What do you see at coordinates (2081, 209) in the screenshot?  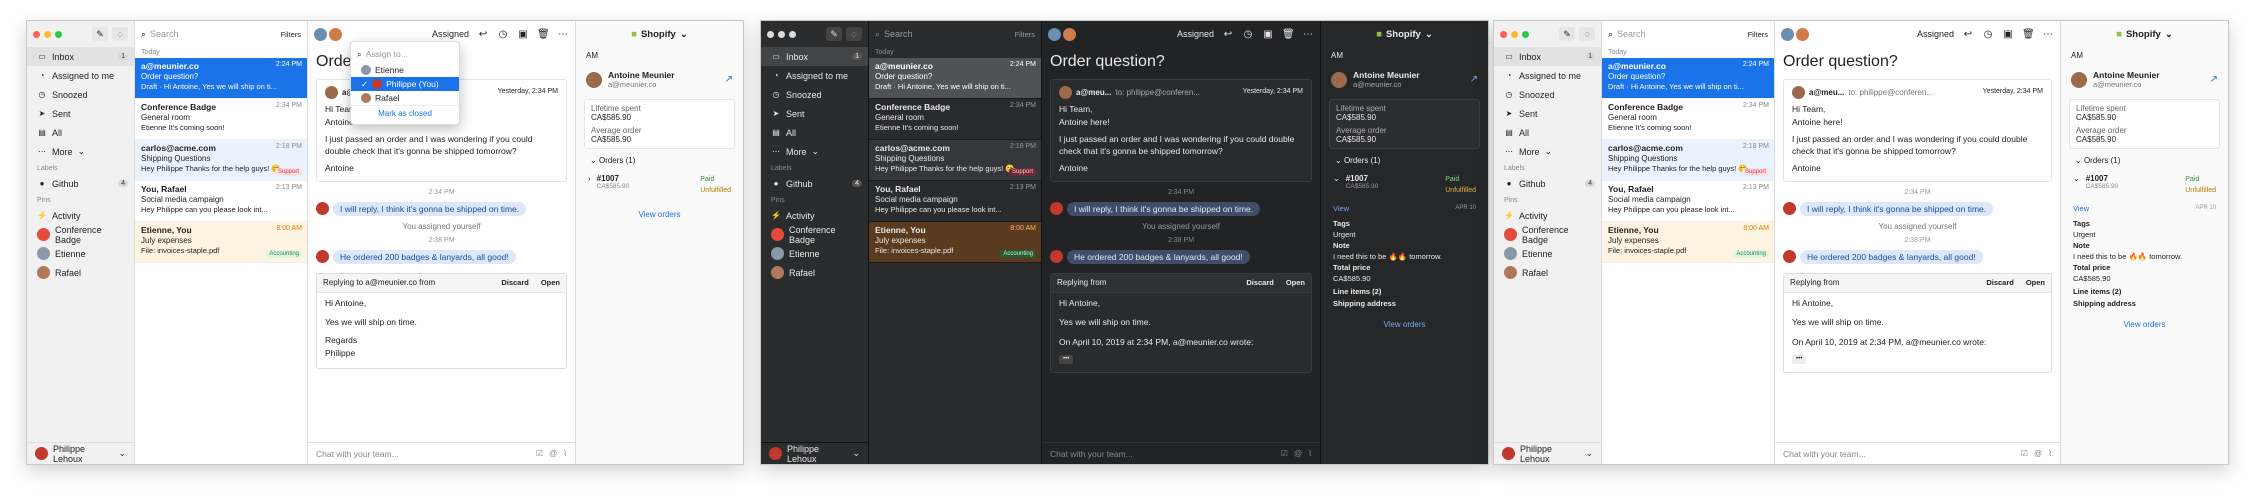 I see `view-link: View` at bounding box center [2081, 209].